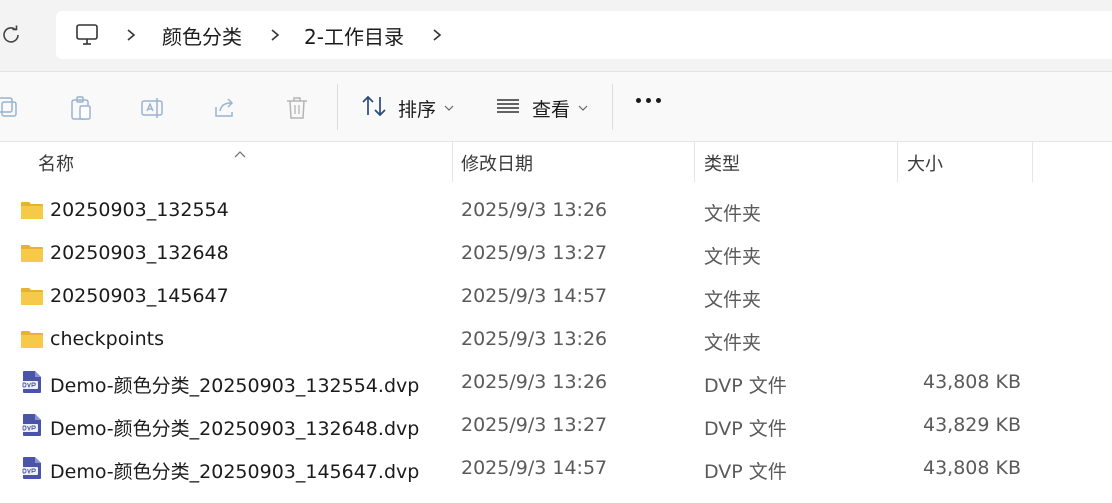 The height and width of the screenshot is (503, 1112). What do you see at coordinates (235, 429) in the screenshot?
I see `file-name: Demo-颜色分类_20250903_132648.dvp` at bounding box center [235, 429].